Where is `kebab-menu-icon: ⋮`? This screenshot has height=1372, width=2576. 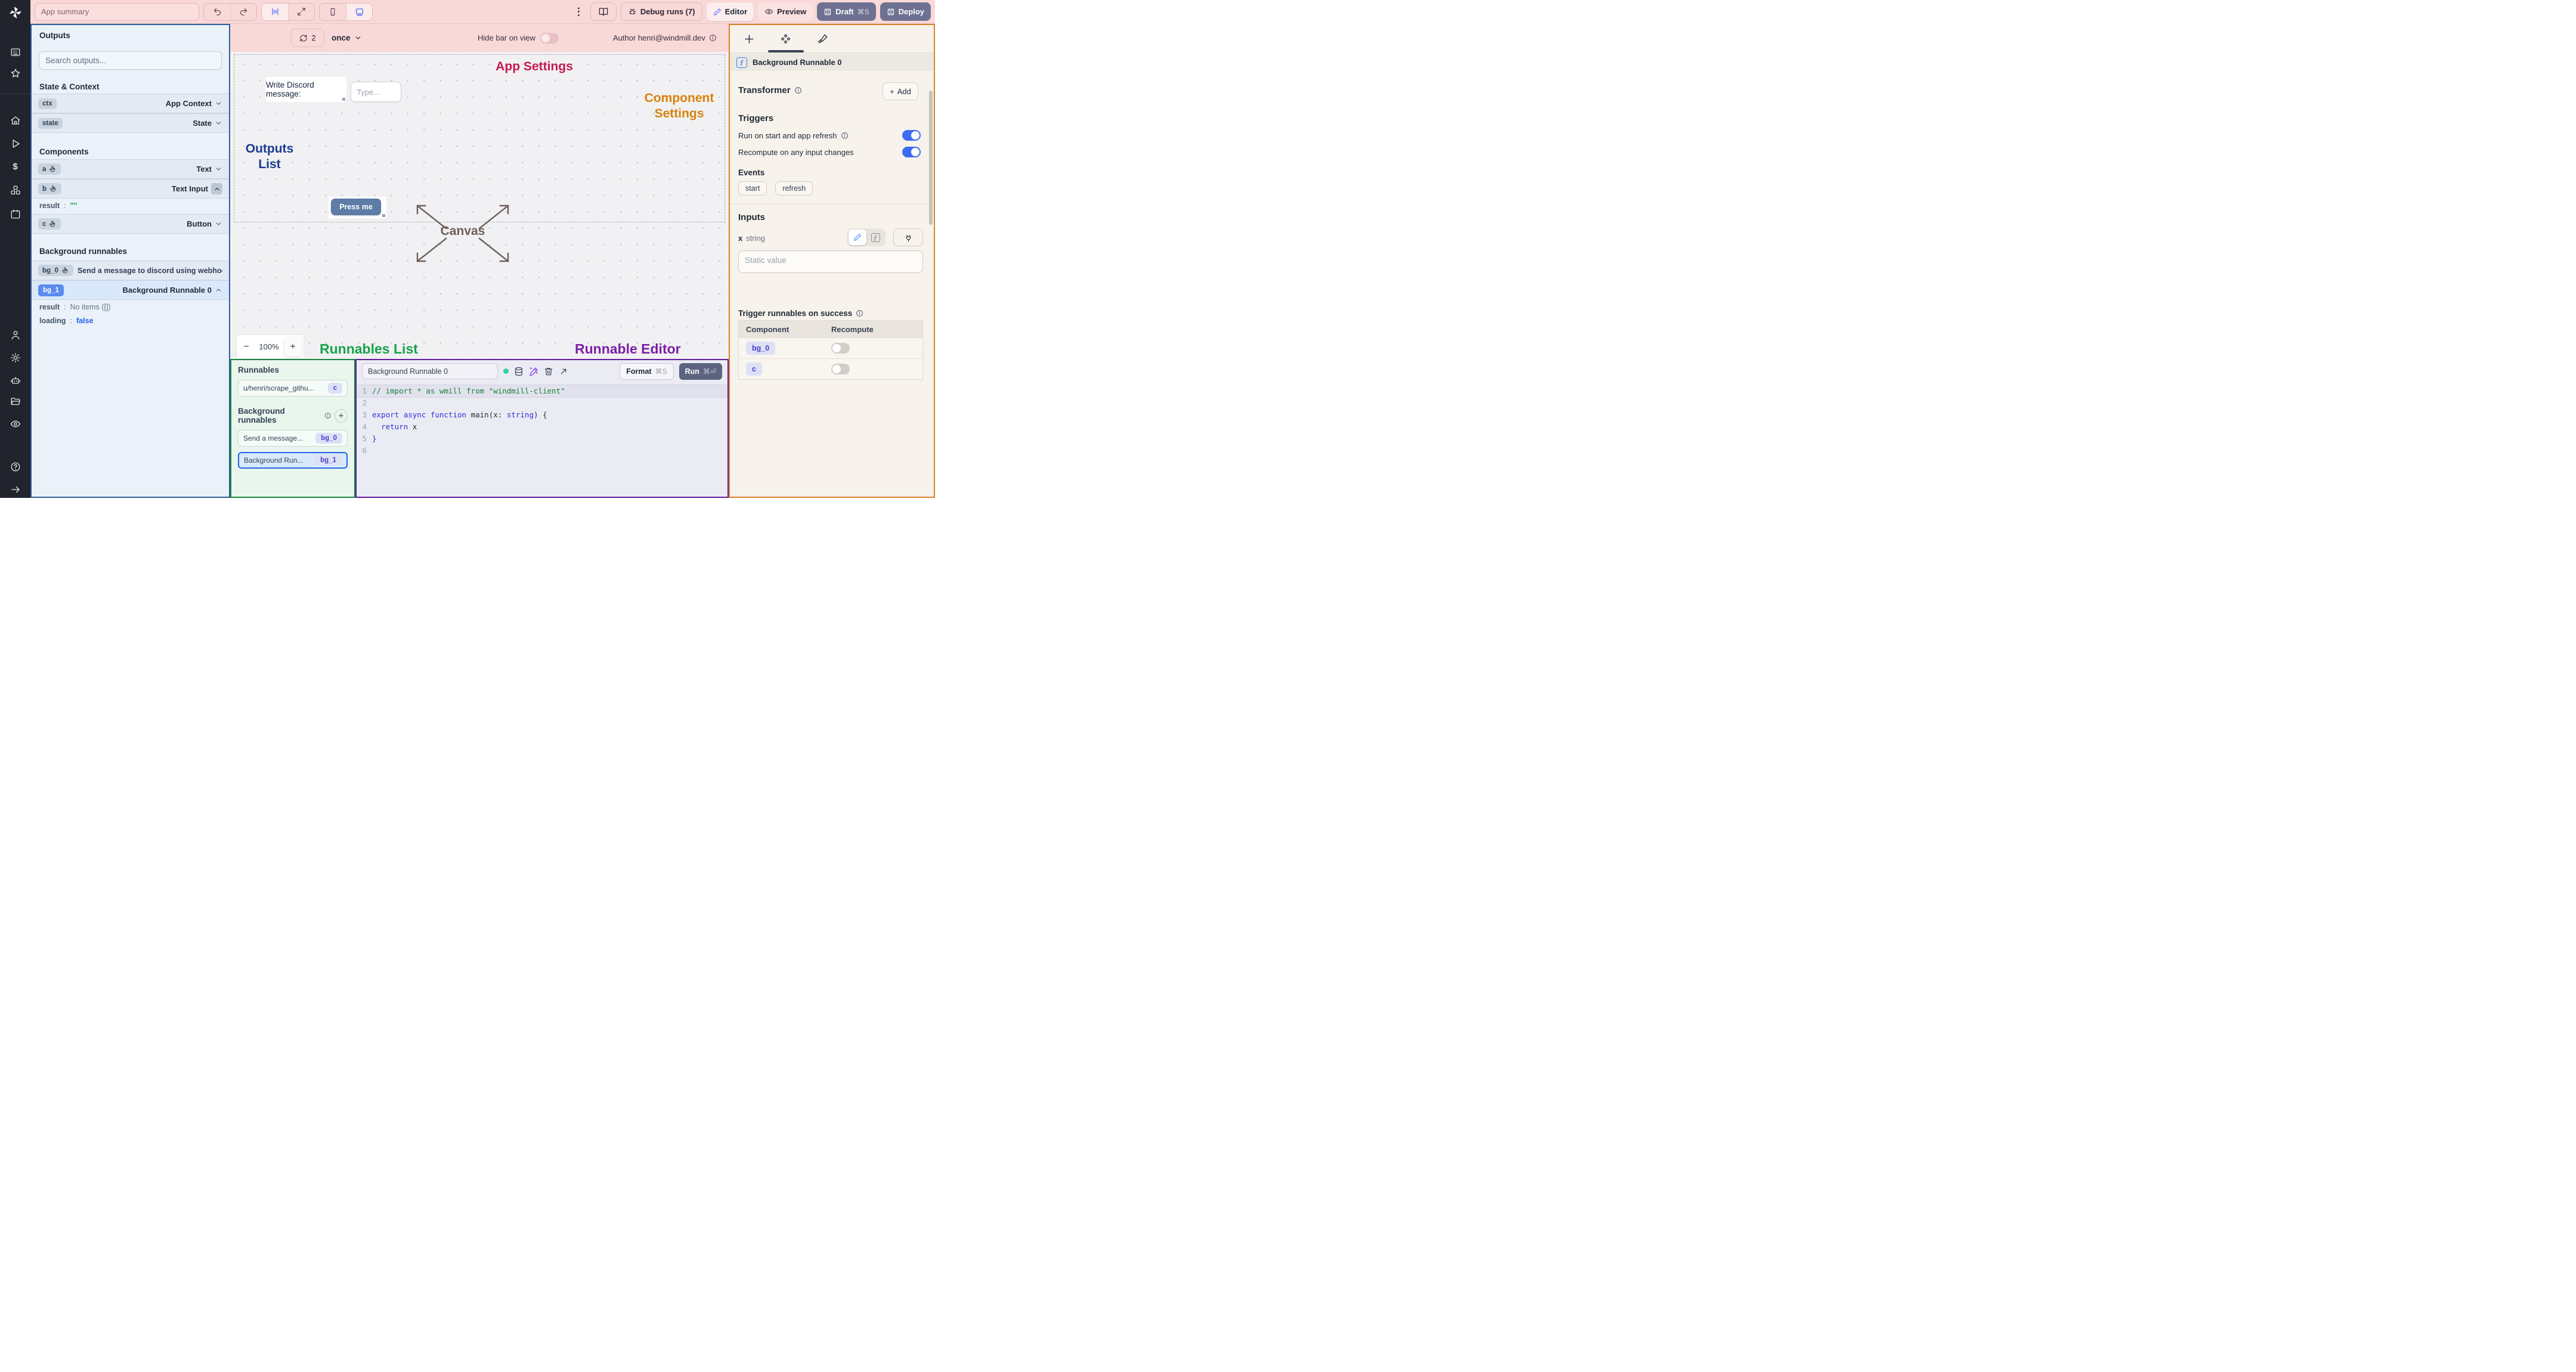 kebab-menu-icon: ⋮ is located at coordinates (578, 12).